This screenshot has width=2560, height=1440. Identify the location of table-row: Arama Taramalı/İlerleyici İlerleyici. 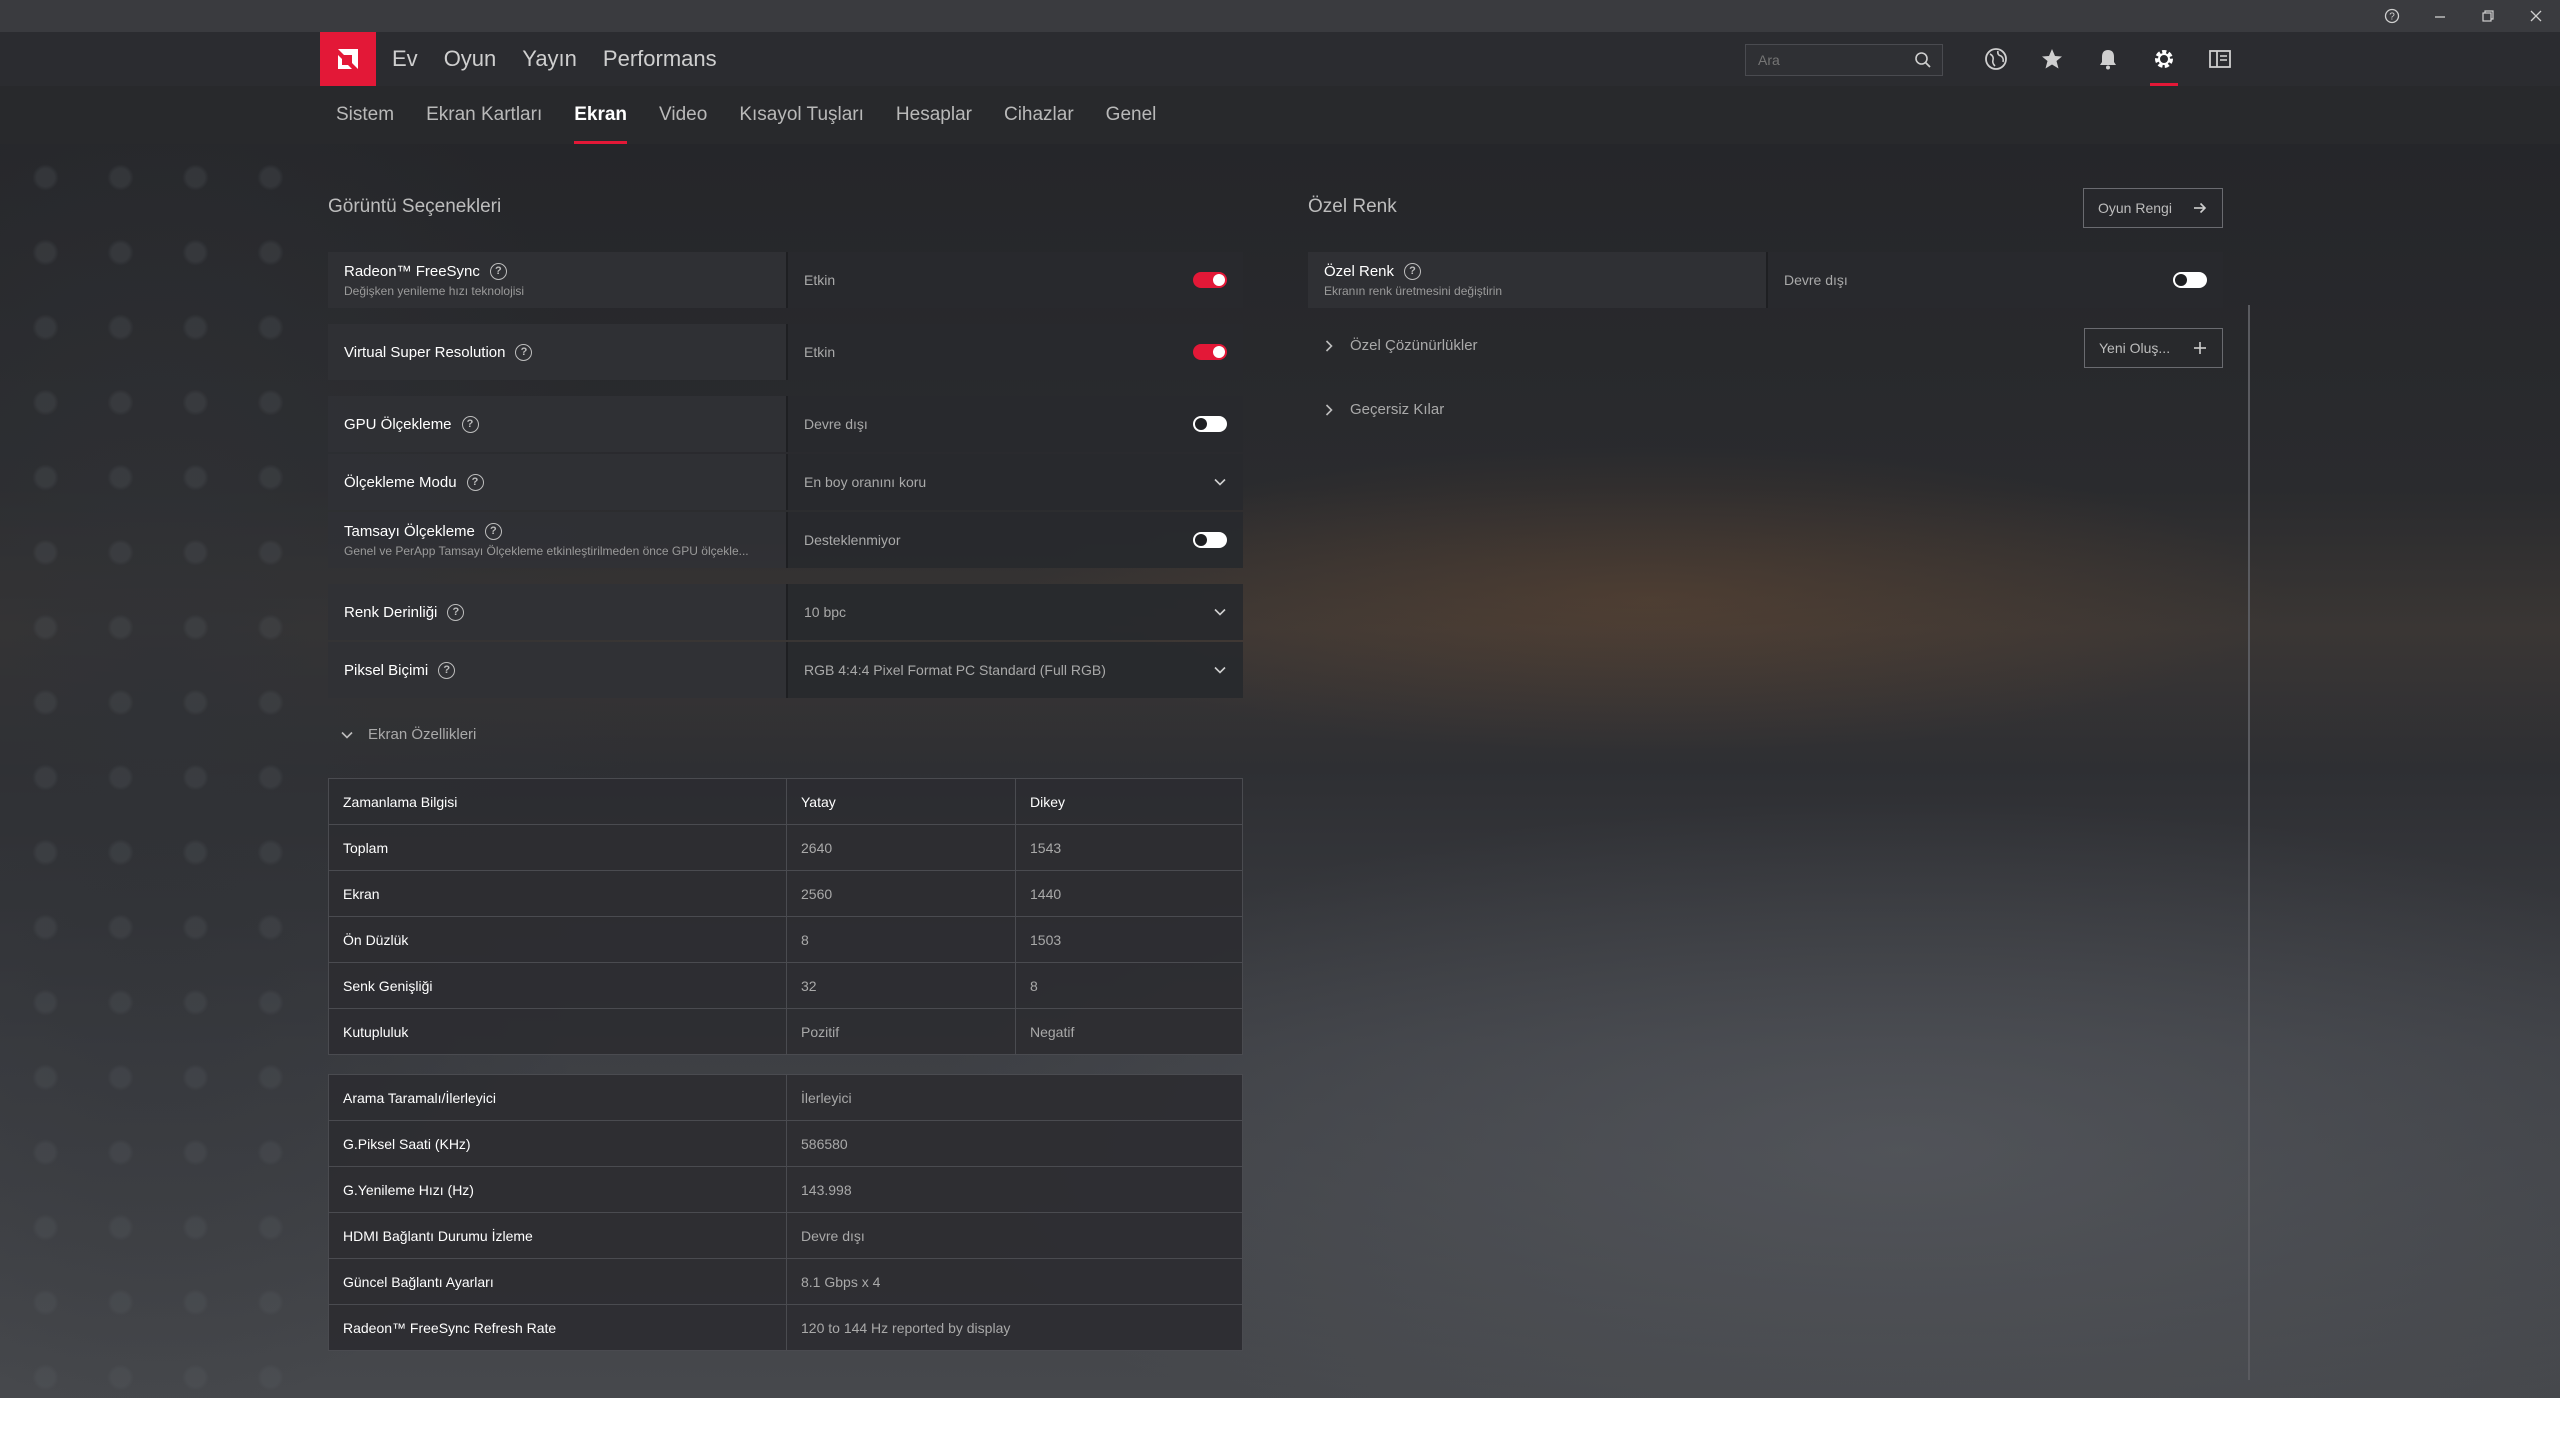
(785, 1097).